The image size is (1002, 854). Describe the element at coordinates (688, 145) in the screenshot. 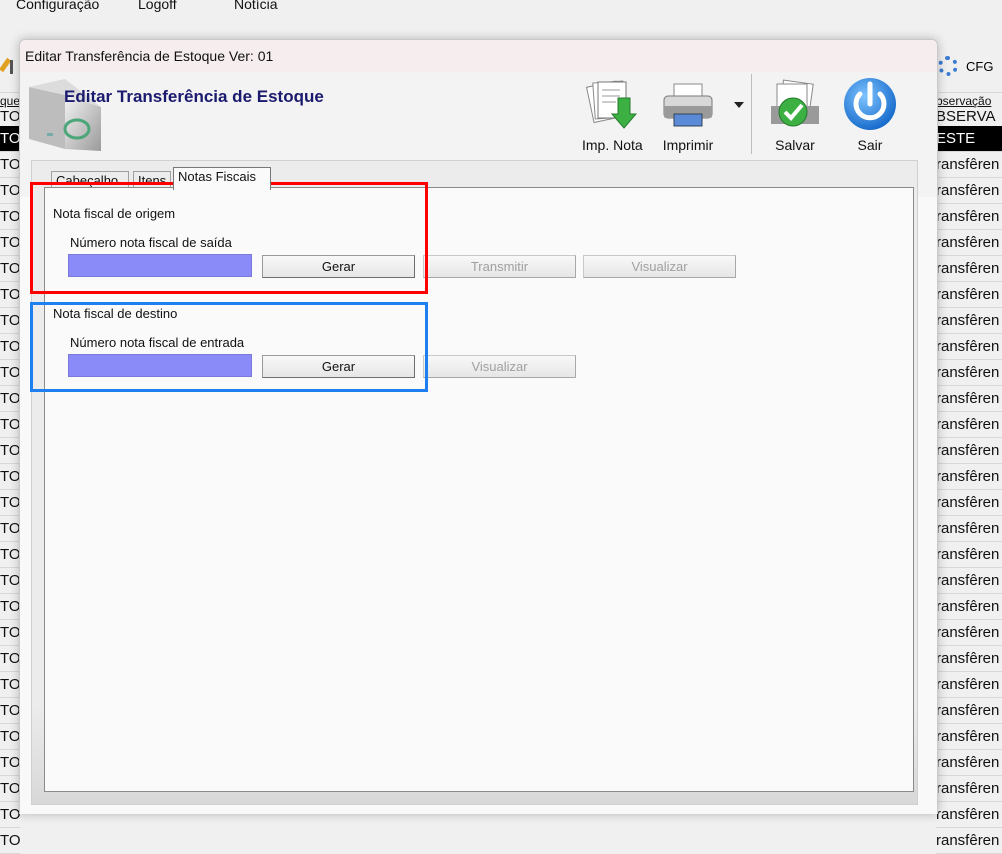

I see `imprimir-label: Imprimir` at that location.